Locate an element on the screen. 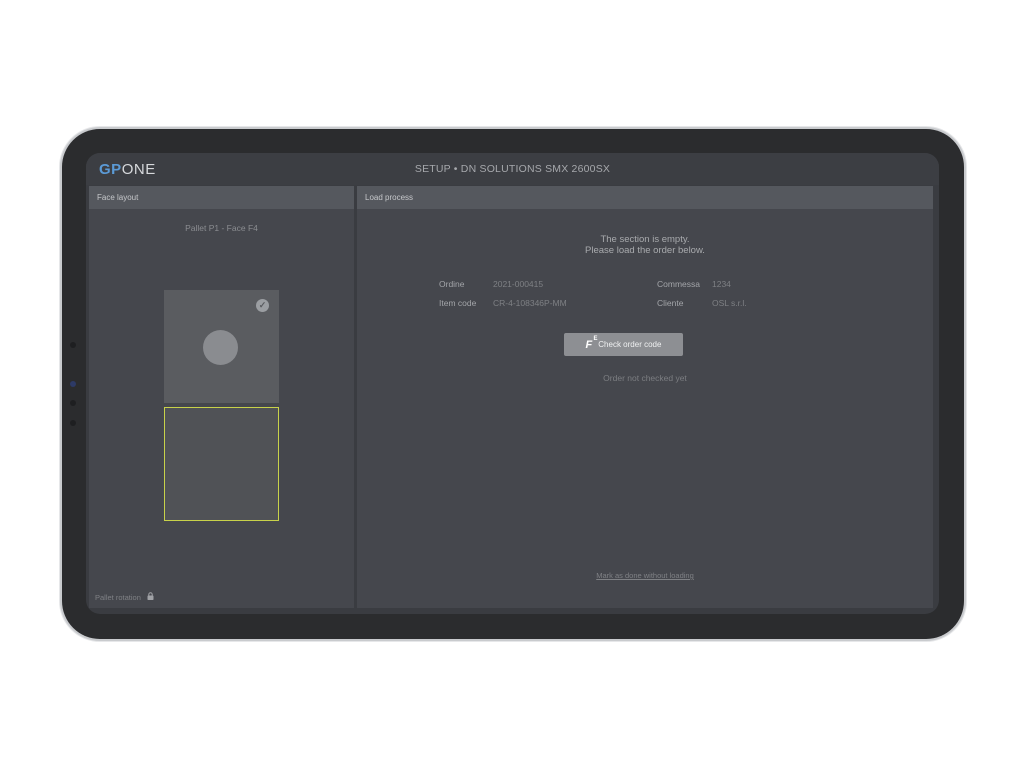  item-code-value: CR-4-108346P-MM is located at coordinates (530, 303).